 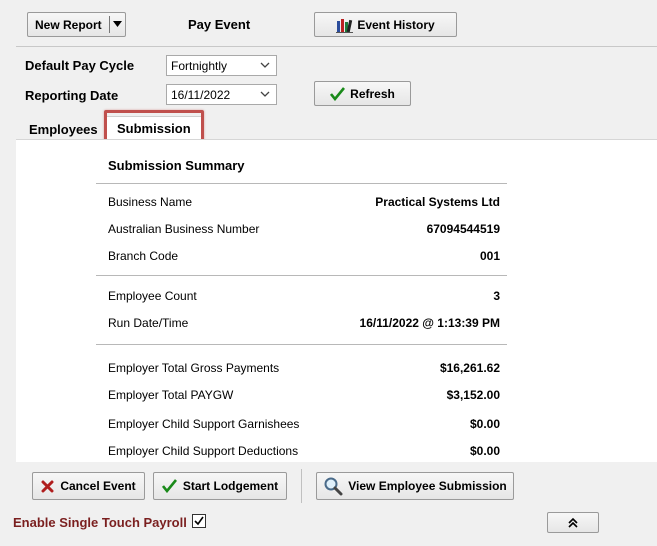 I want to click on gross-payments-label: Employer Total Gross Payments, so click(x=194, y=368).